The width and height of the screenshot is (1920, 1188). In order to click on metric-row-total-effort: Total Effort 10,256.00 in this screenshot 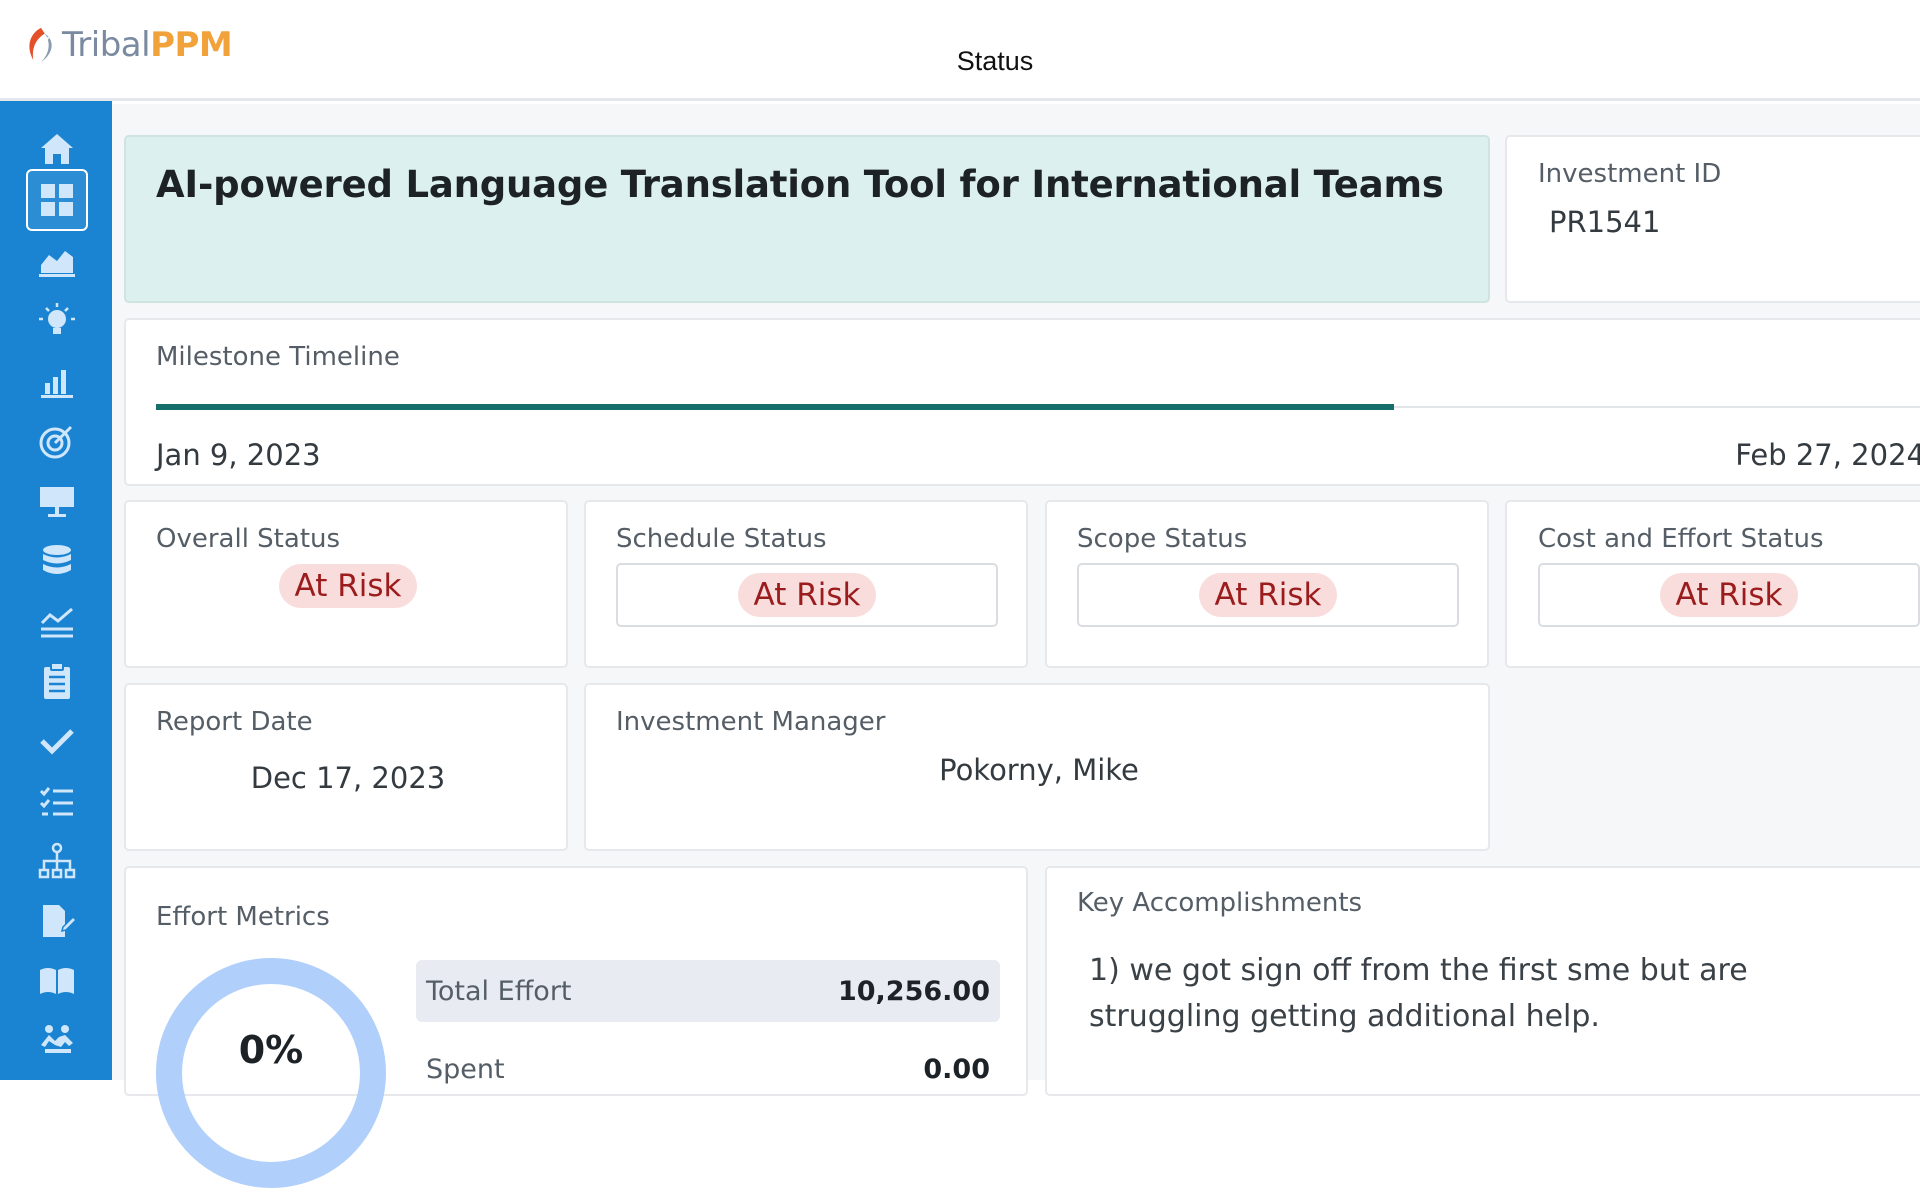, I will do `click(708, 991)`.